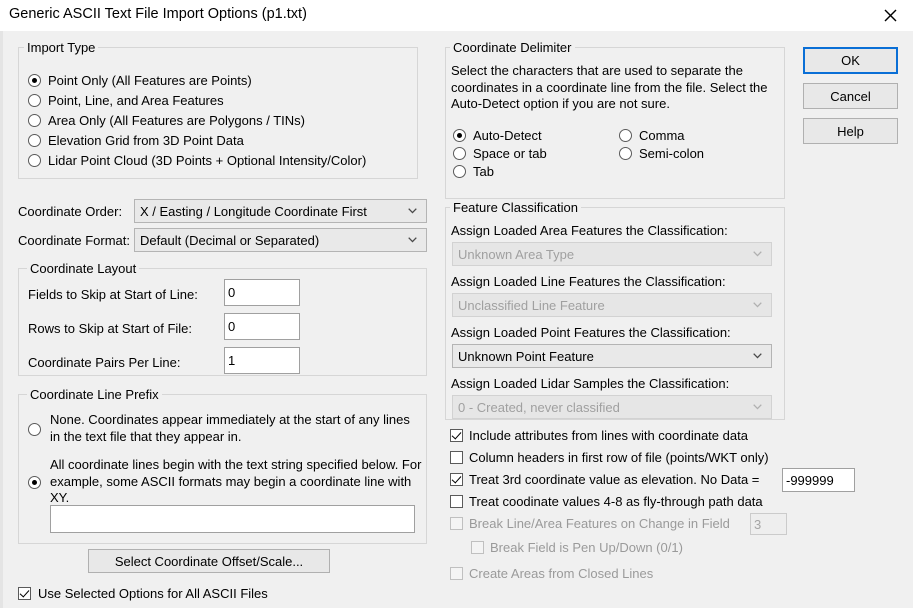 This screenshot has width=913, height=608. Describe the element at coordinates (459, 171) in the screenshot. I see `radio-tab-indicator` at that location.